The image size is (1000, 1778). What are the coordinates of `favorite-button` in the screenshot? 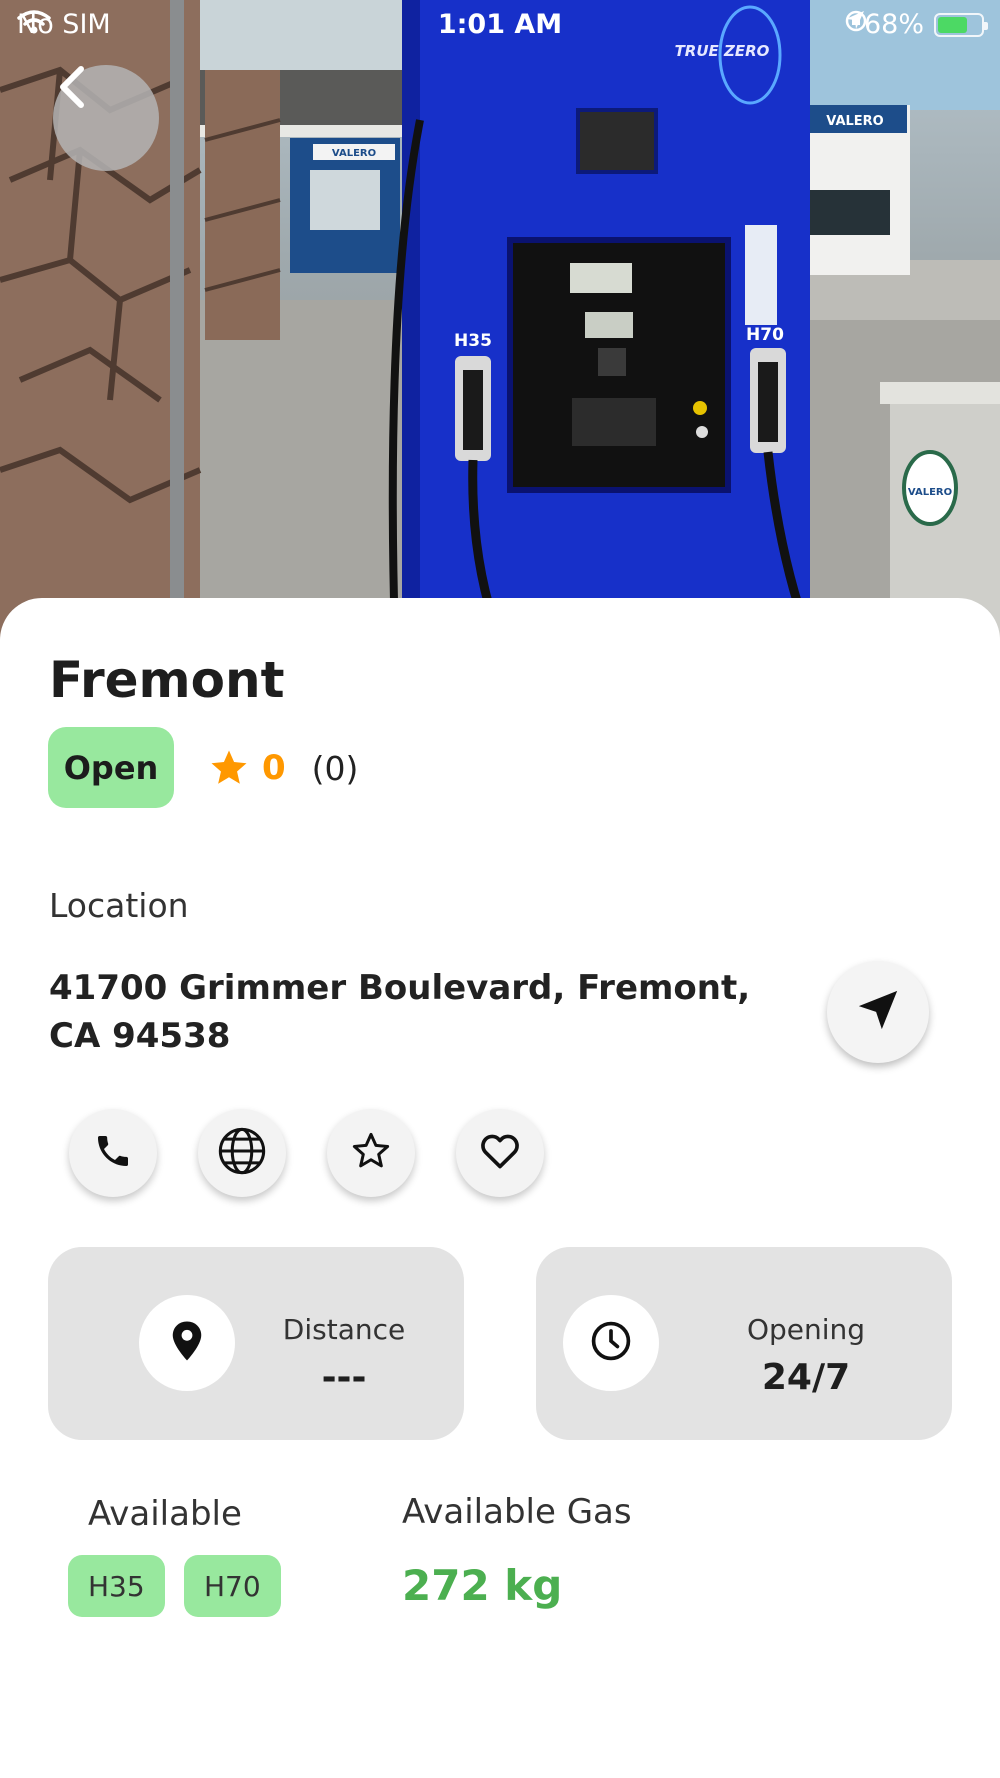 It's located at (500, 1153).